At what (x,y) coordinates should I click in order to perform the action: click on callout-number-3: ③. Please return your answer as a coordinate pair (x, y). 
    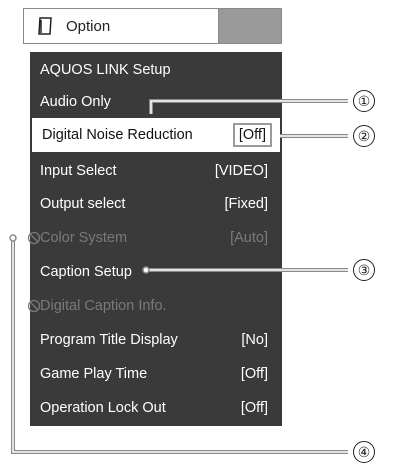
    Looking at the image, I should click on (364, 270).